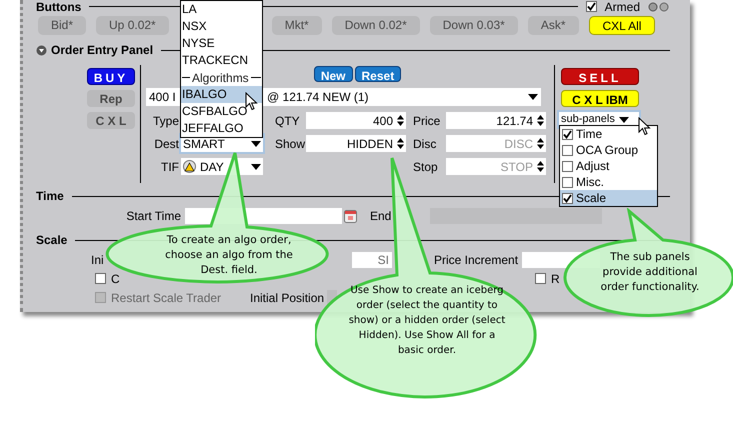 The width and height of the screenshot is (733, 431). I want to click on spinner-field: 121.74, so click(496, 120).